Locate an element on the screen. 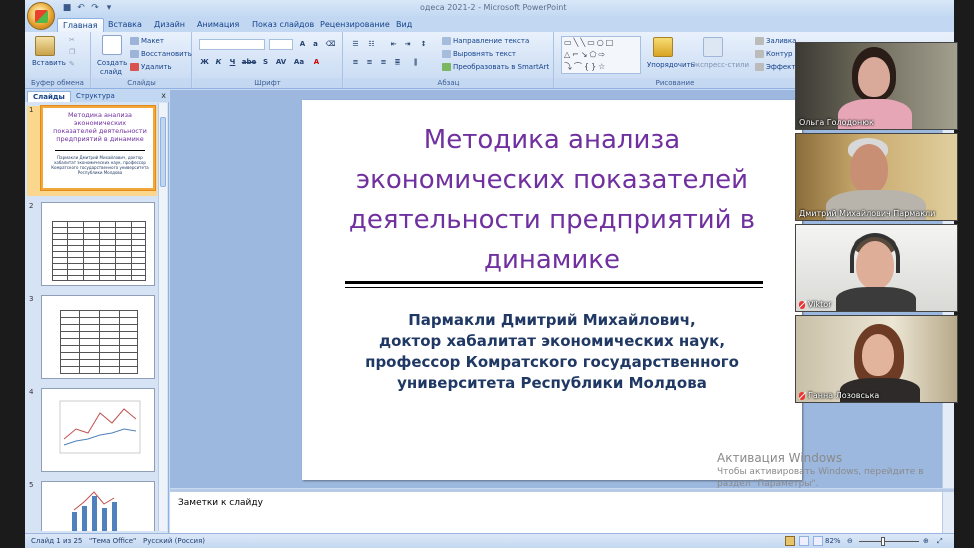 The image size is (974, 548). format-painter-icon: ✎ is located at coordinates (72, 64).